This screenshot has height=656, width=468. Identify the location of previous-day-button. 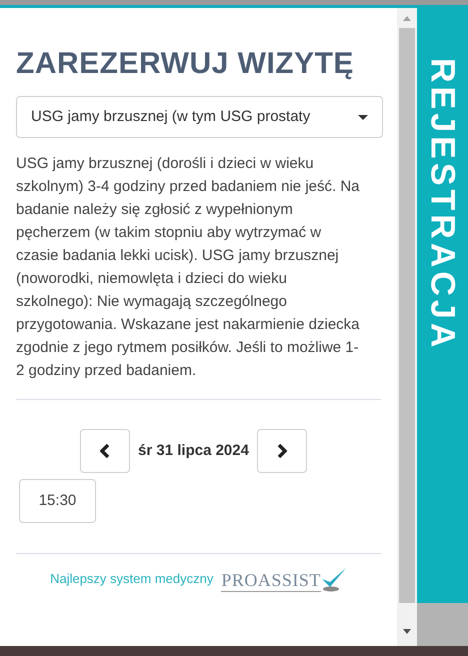
(105, 451).